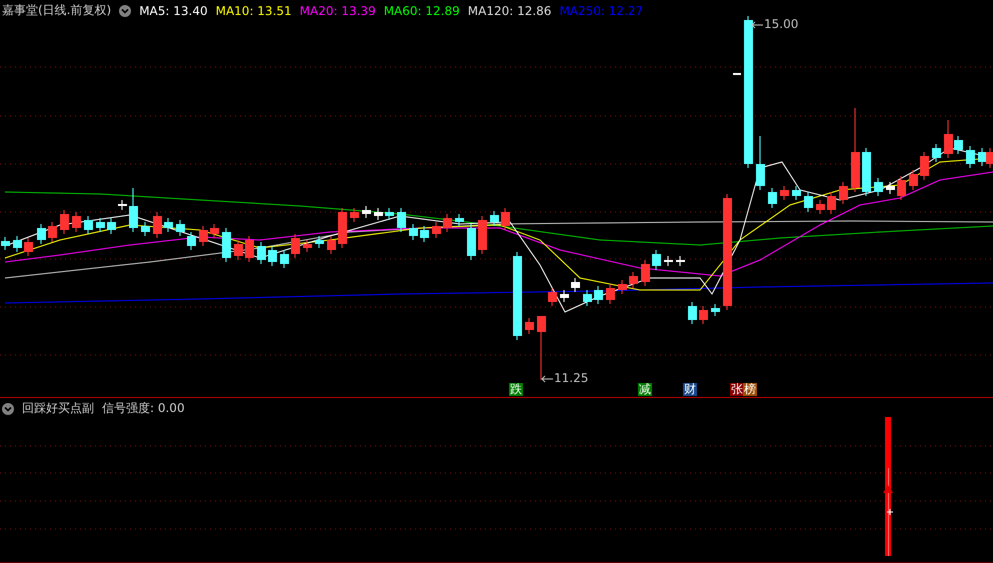 This screenshot has height=563, width=993. What do you see at coordinates (173, 11) in the screenshot?
I see `indicator-reading: MA5: 13.40` at bounding box center [173, 11].